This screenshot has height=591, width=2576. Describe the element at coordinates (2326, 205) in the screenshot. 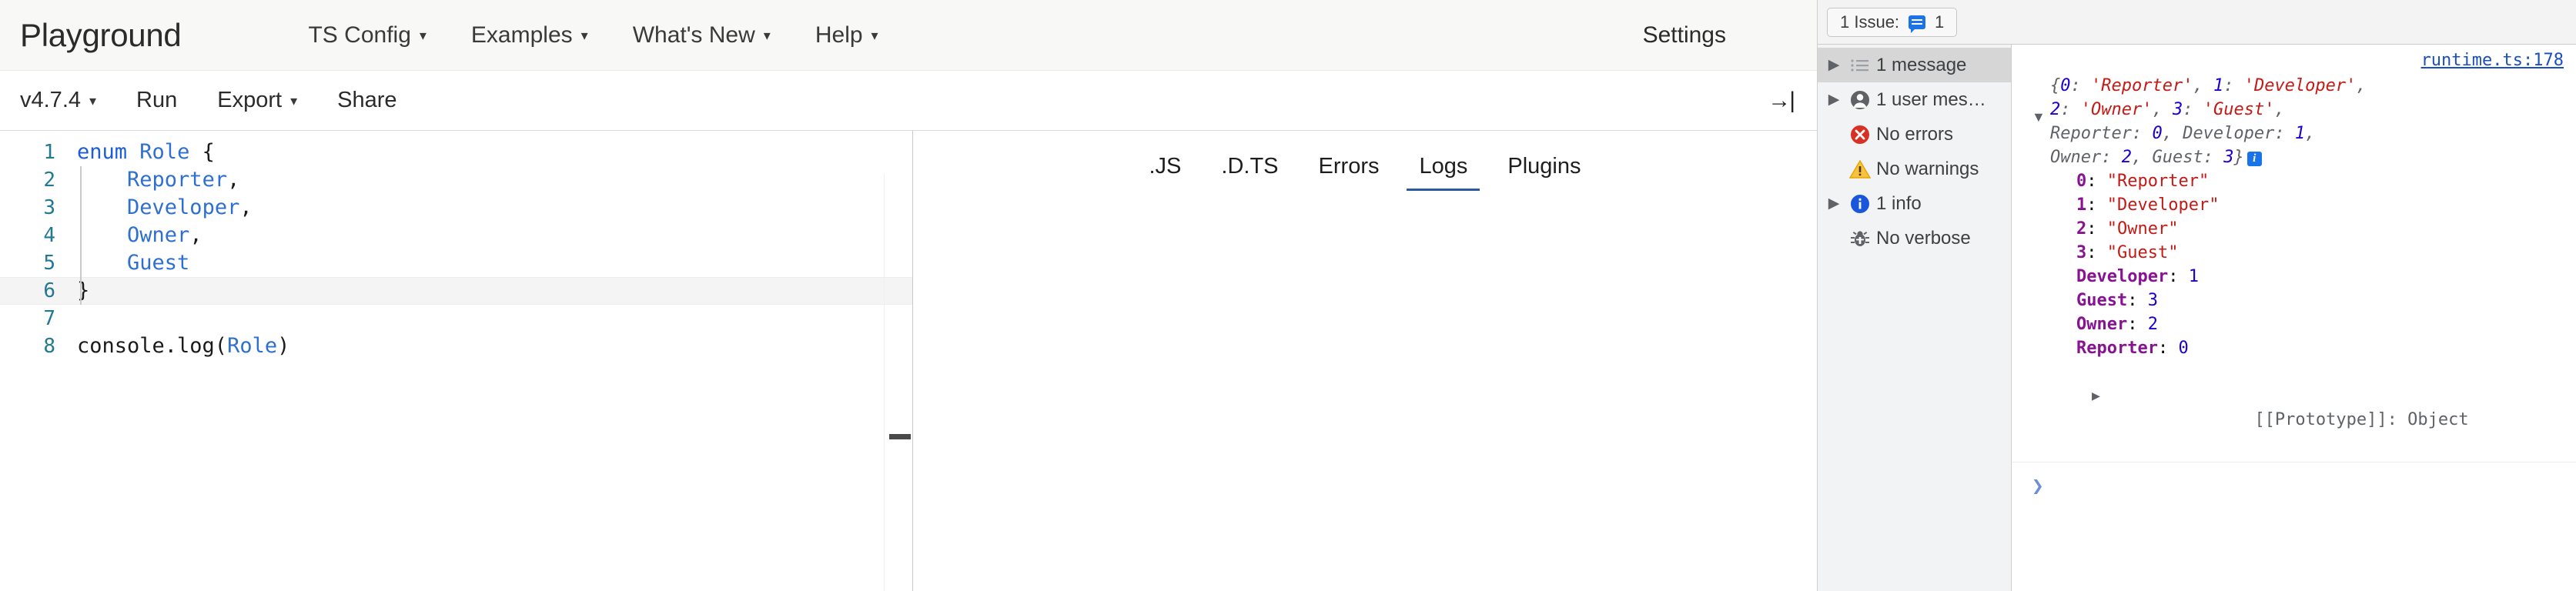

I see `property-row: 1: "Developer"` at that location.